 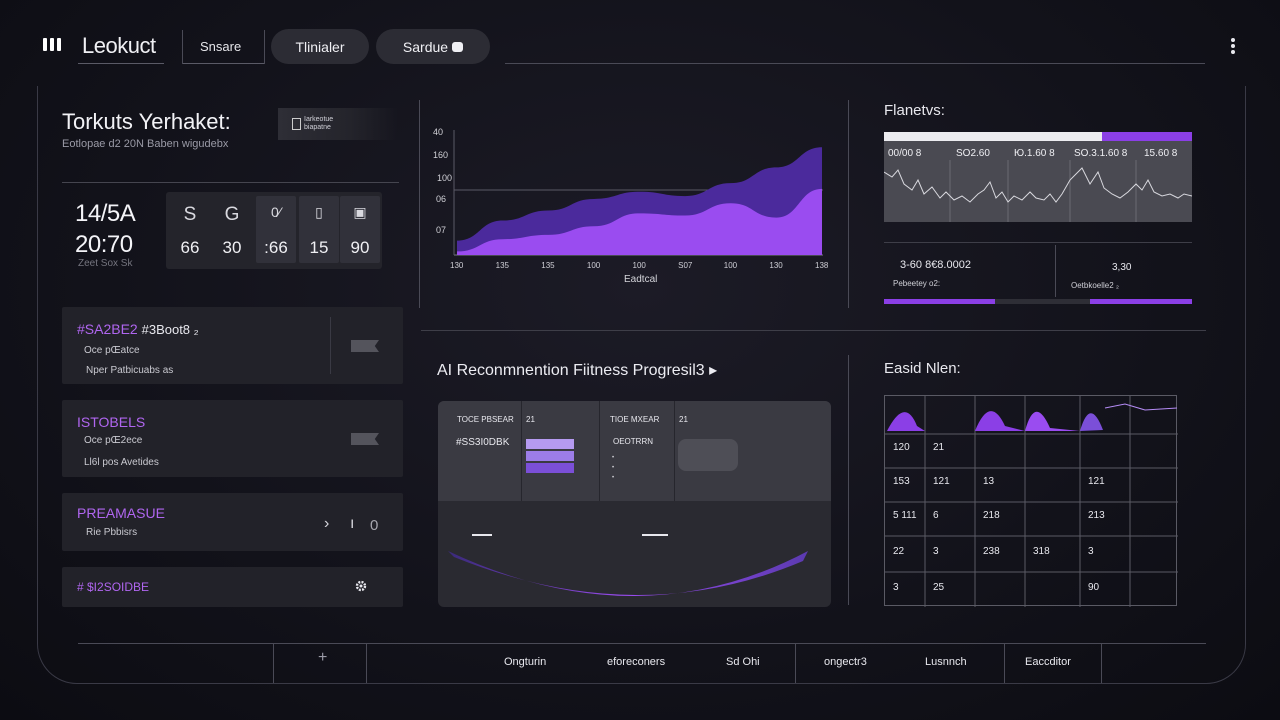 What do you see at coordinates (898, 551) in the screenshot?
I see `grid-cell: 22` at bounding box center [898, 551].